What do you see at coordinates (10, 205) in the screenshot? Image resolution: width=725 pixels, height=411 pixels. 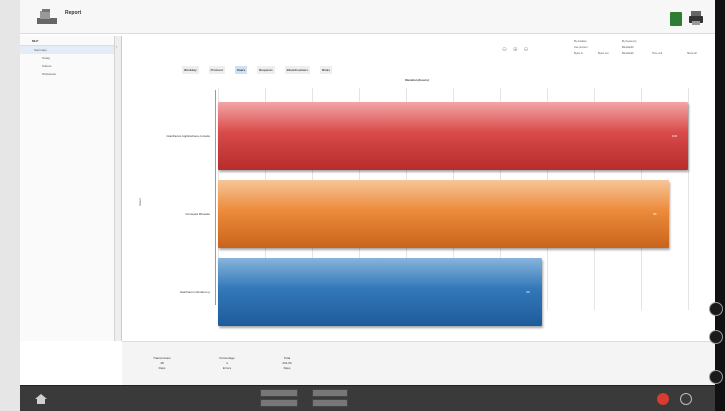 I see `window-left-frame` at bounding box center [10, 205].